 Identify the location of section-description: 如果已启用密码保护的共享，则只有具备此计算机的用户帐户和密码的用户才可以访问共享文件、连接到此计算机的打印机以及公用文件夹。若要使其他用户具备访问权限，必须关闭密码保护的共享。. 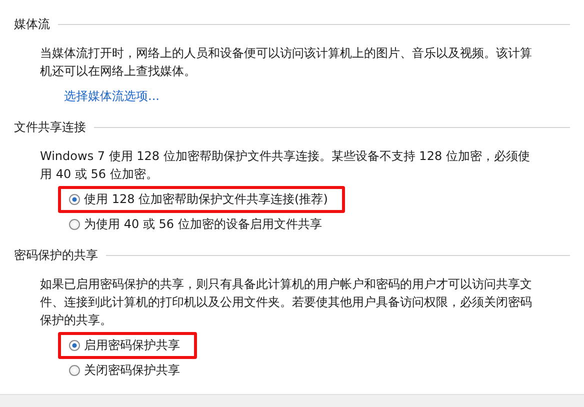
(286, 302).